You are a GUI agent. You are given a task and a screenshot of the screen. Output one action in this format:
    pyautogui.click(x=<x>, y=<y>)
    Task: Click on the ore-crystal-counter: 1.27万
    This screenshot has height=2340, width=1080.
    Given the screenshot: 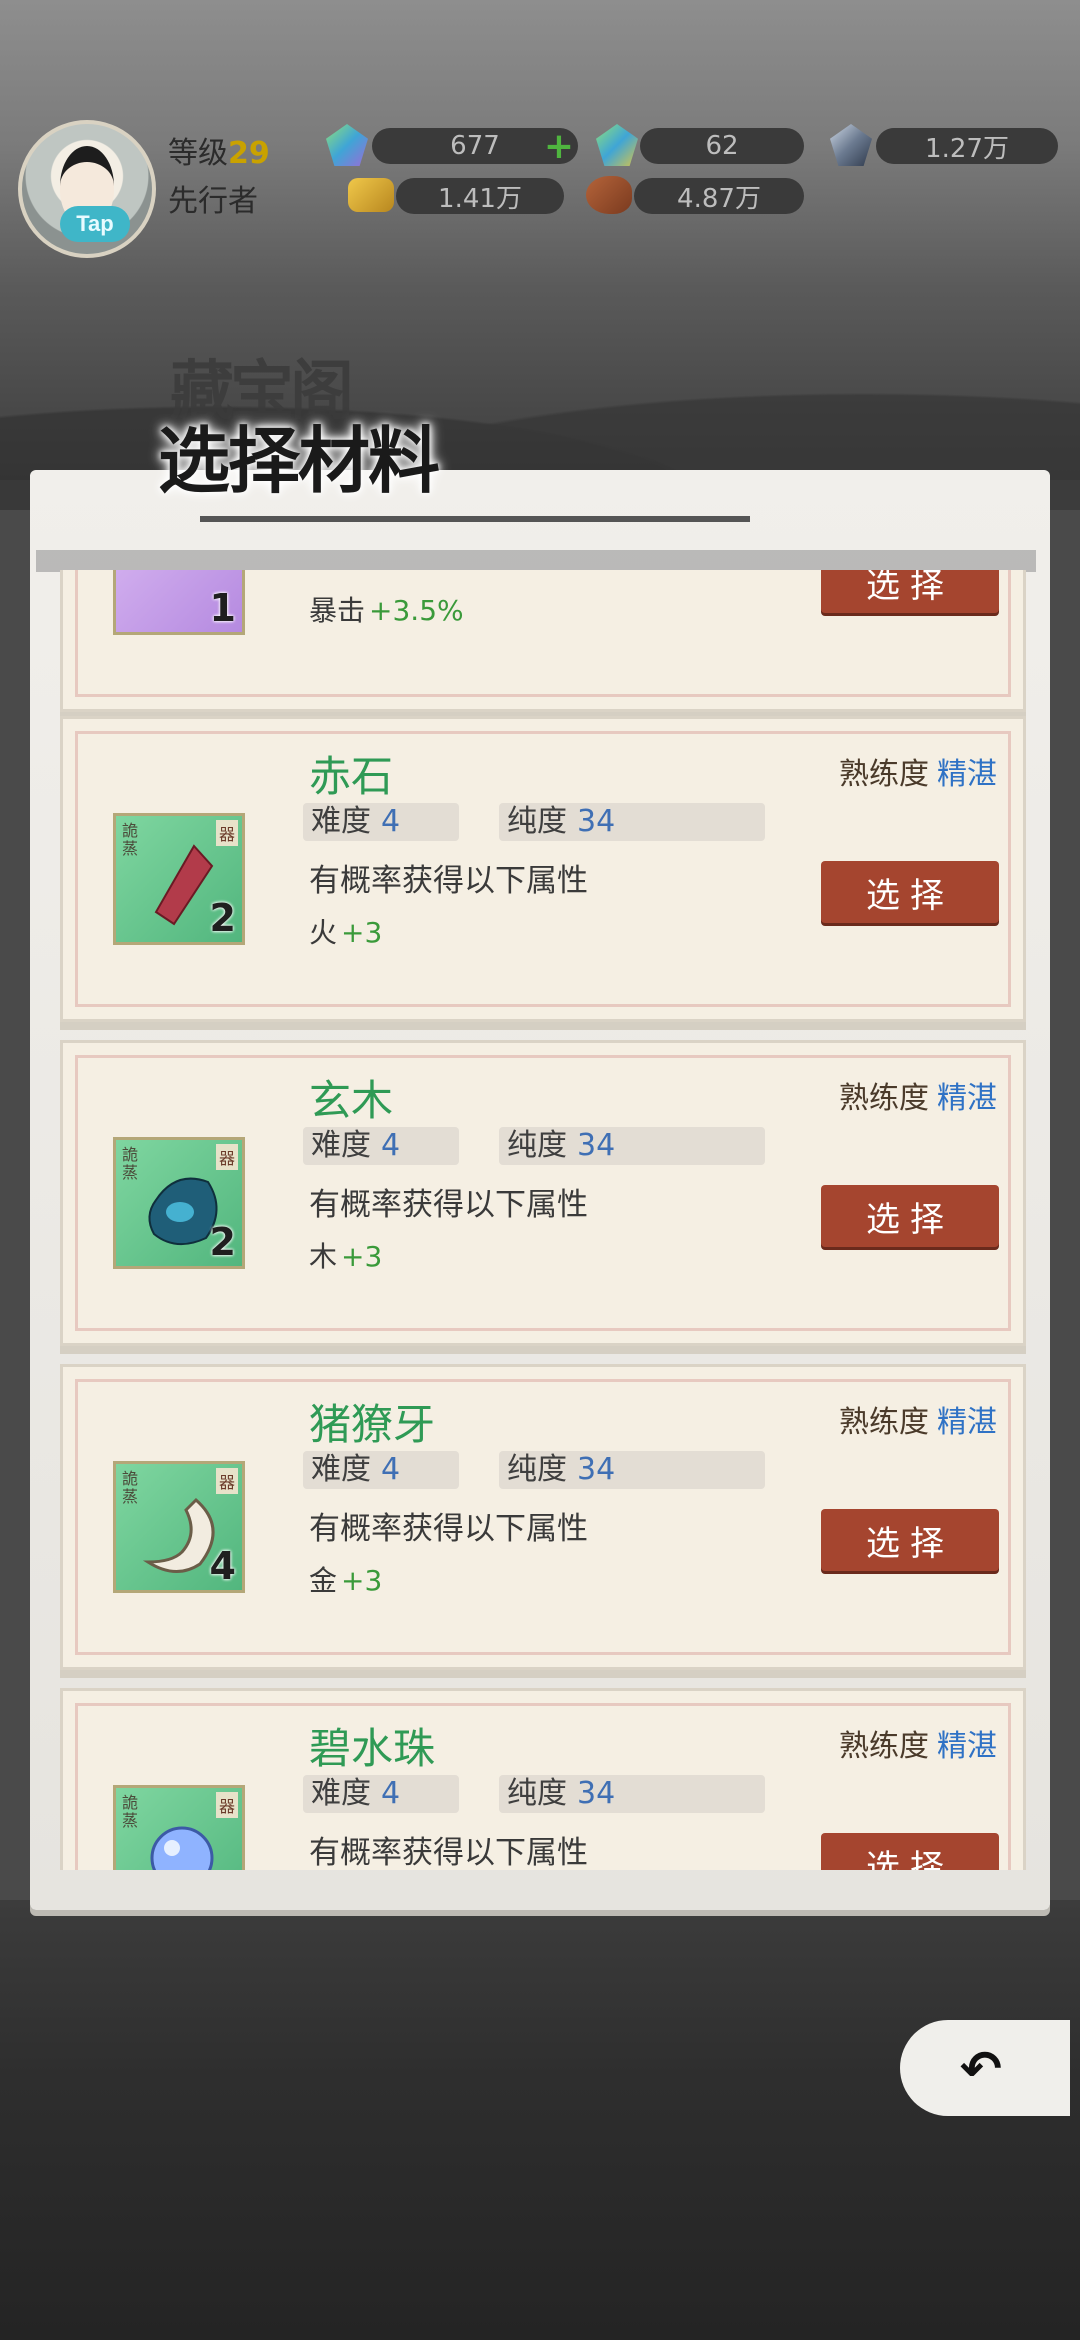 What is the action you would take?
    pyautogui.click(x=967, y=146)
    